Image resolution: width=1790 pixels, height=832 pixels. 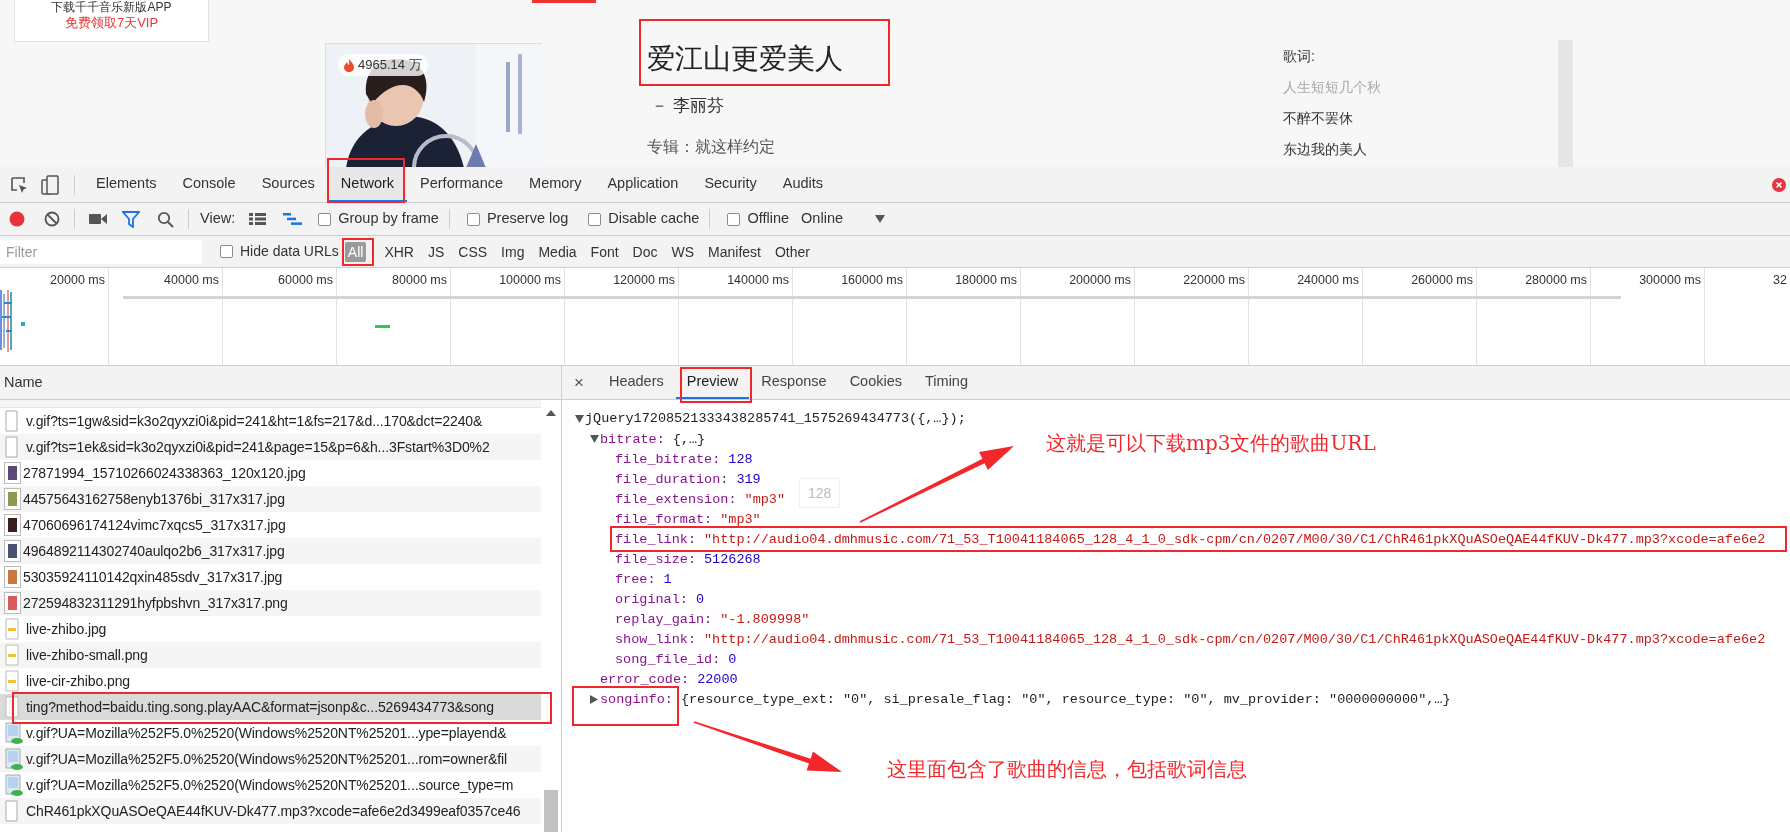 What do you see at coordinates (803, 184) in the screenshot?
I see `devtools-tab: Audits` at bounding box center [803, 184].